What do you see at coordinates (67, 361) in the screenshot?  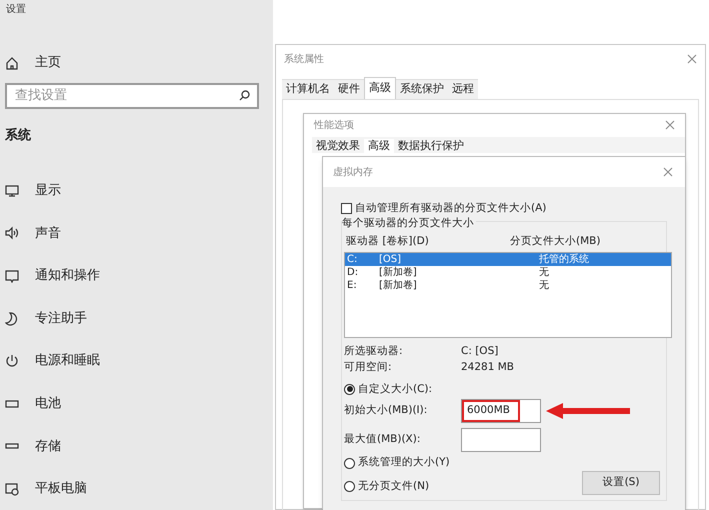 I see `sidebar-item: 电源和睡眠` at bounding box center [67, 361].